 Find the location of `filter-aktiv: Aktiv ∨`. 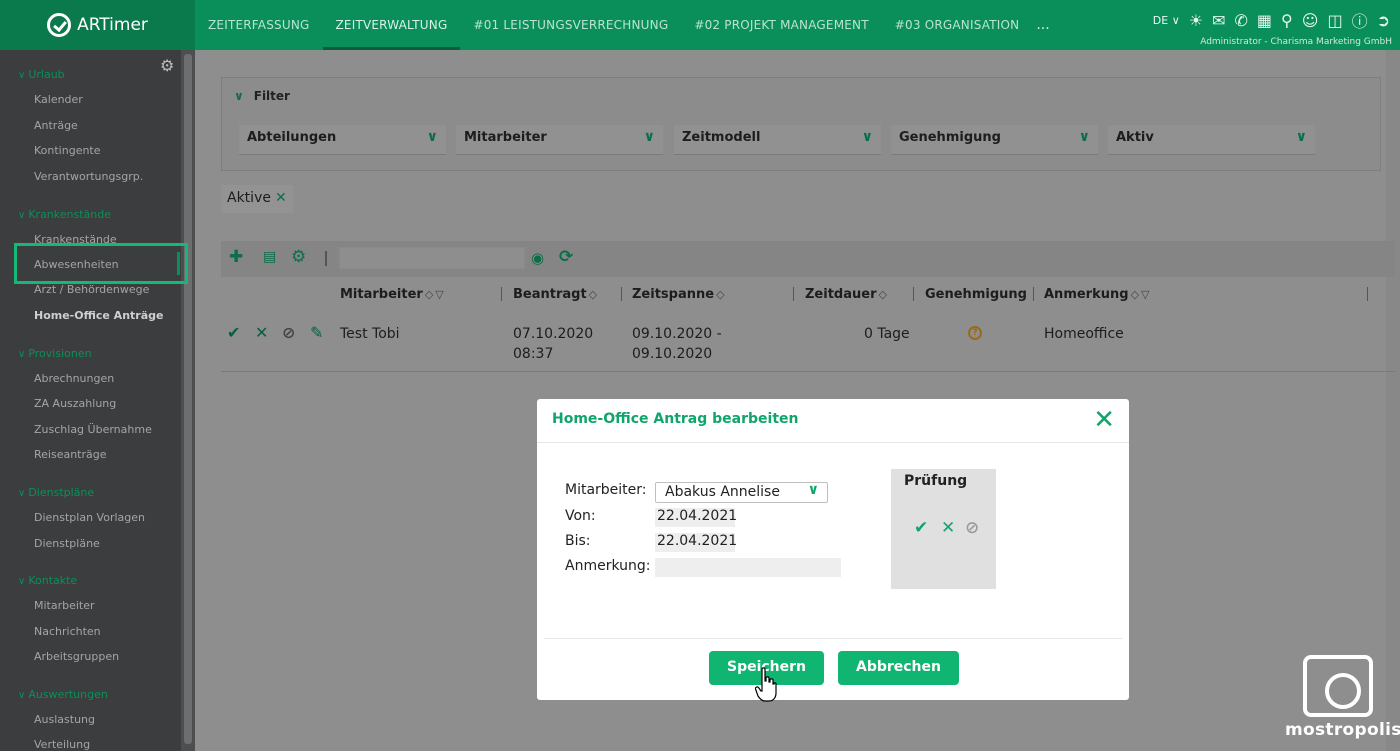

filter-aktiv: Aktiv ∨ is located at coordinates (1211, 140).